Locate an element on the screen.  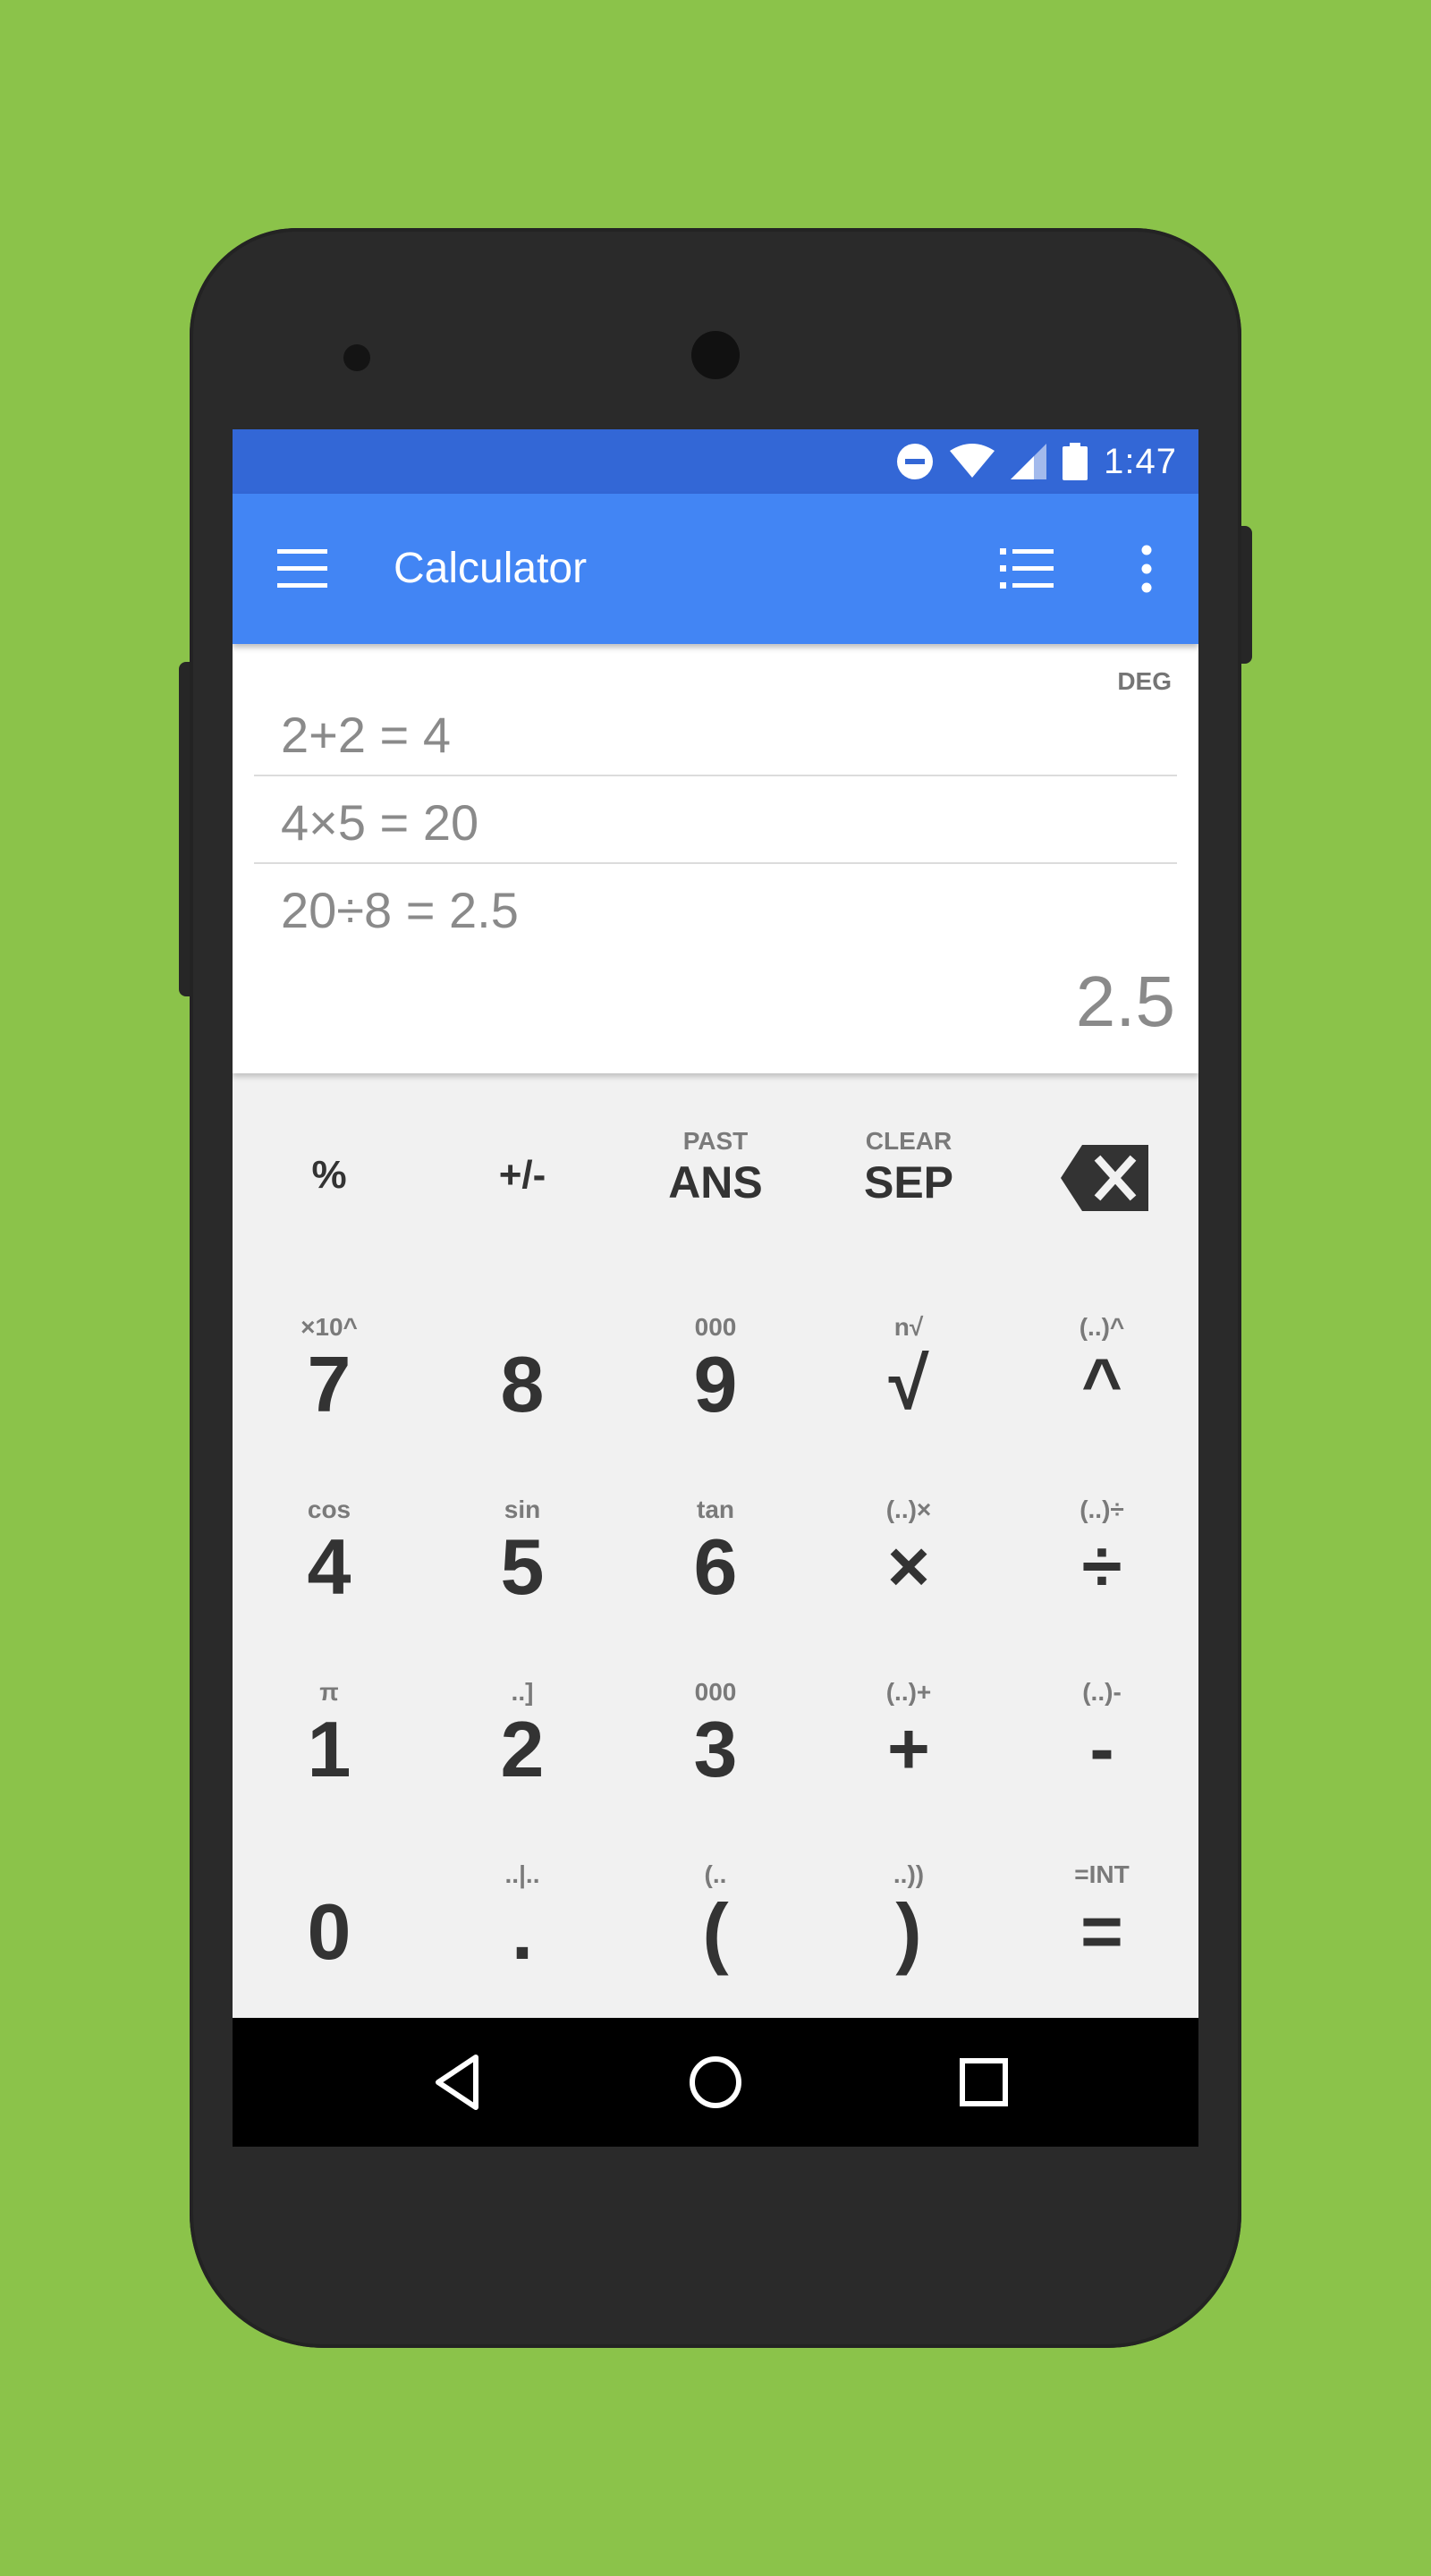
add-key: (..)+ + is located at coordinates (909, 1736).